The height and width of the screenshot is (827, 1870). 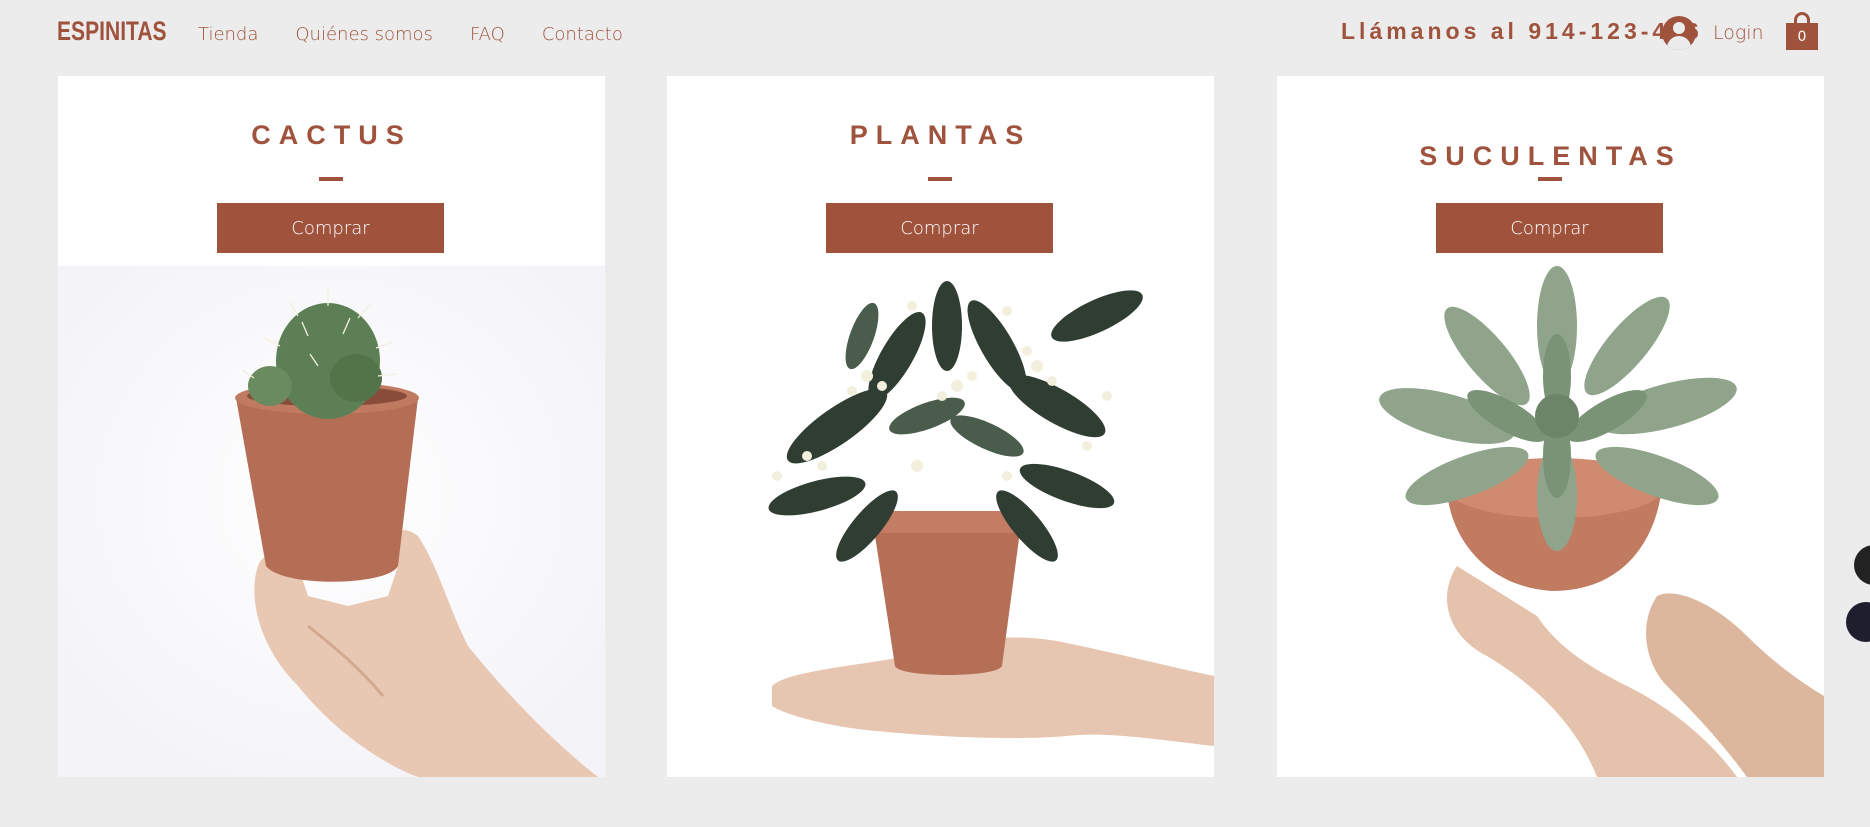 What do you see at coordinates (1549, 228) in the screenshot?
I see `buy-button-suculentas: Comprar` at bounding box center [1549, 228].